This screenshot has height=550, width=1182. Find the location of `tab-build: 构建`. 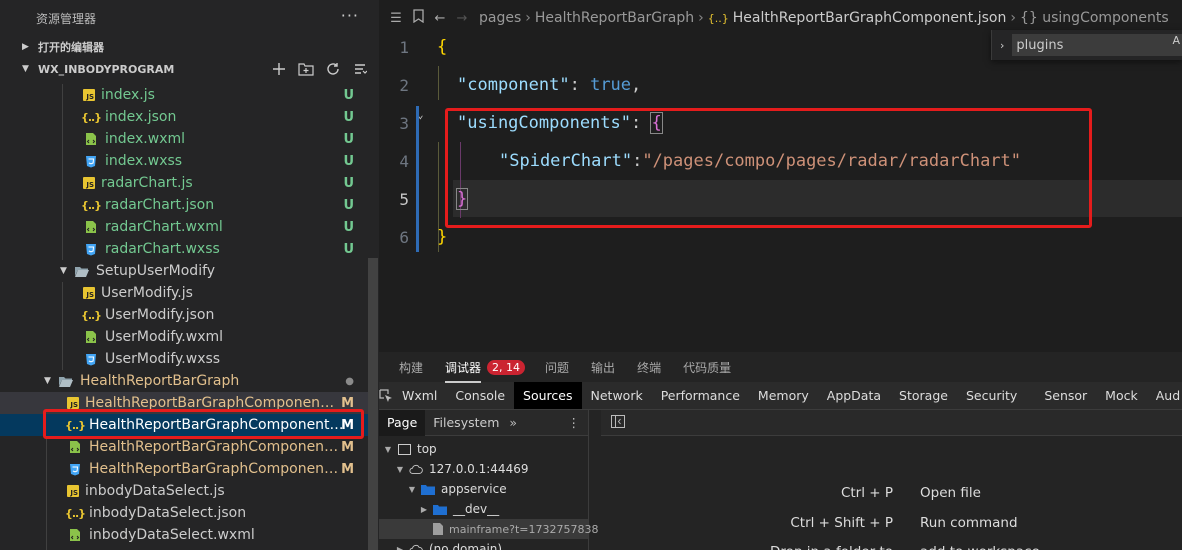

tab-build: 构建 is located at coordinates (411, 367).